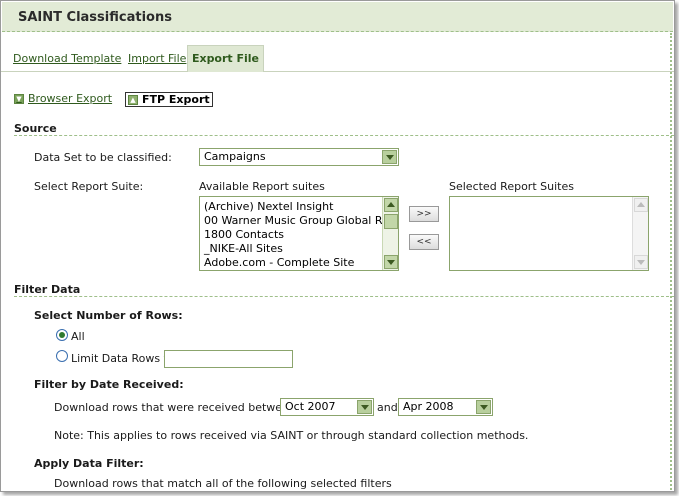  Describe the element at coordinates (244, 234) in the screenshot. I see `list-item: 1800 Contacts` at that location.